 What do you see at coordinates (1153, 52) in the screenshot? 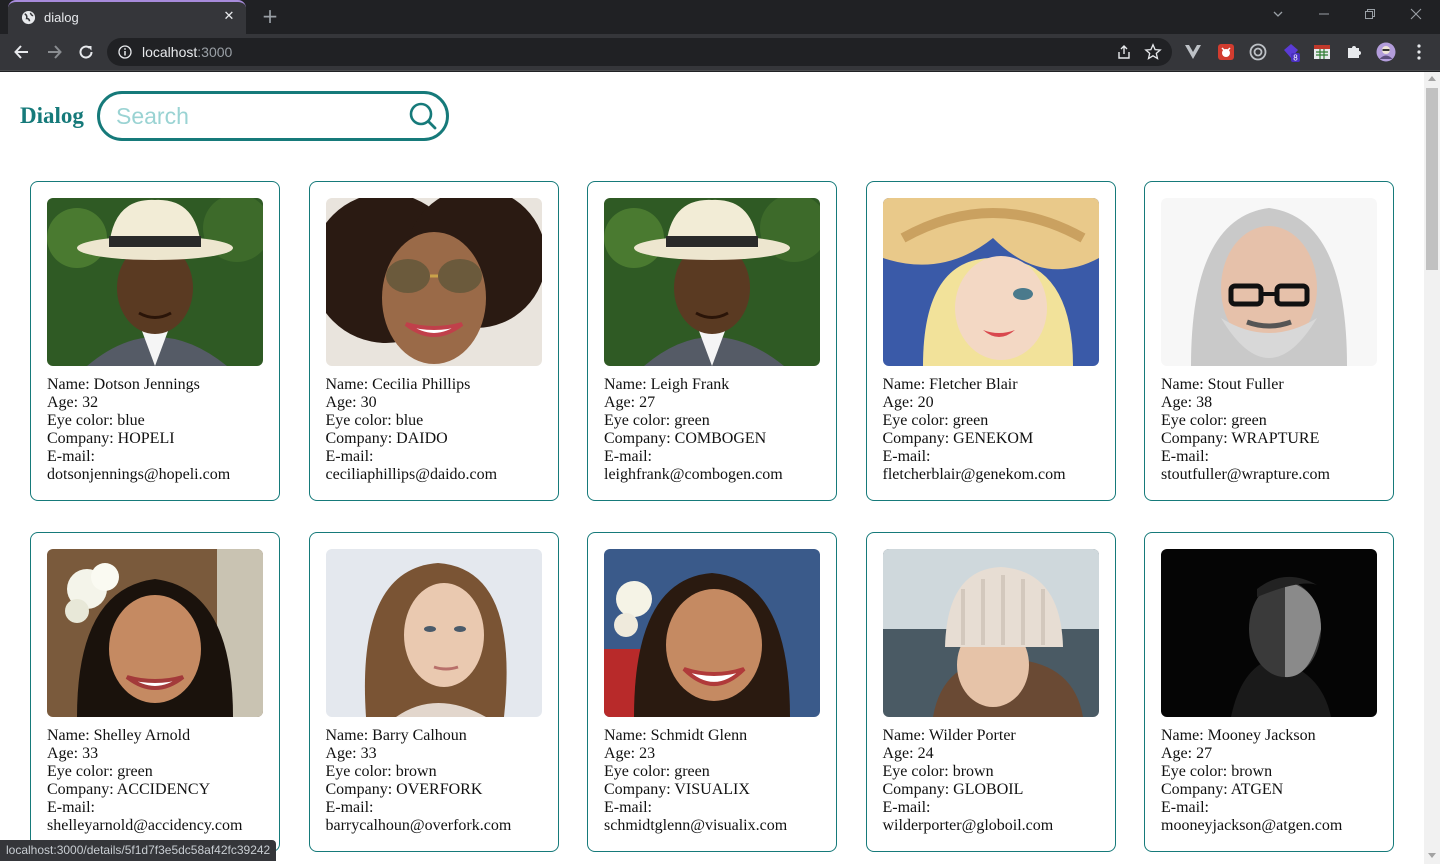
I see `bookmark-star-icon` at bounding box center [1153, 52].